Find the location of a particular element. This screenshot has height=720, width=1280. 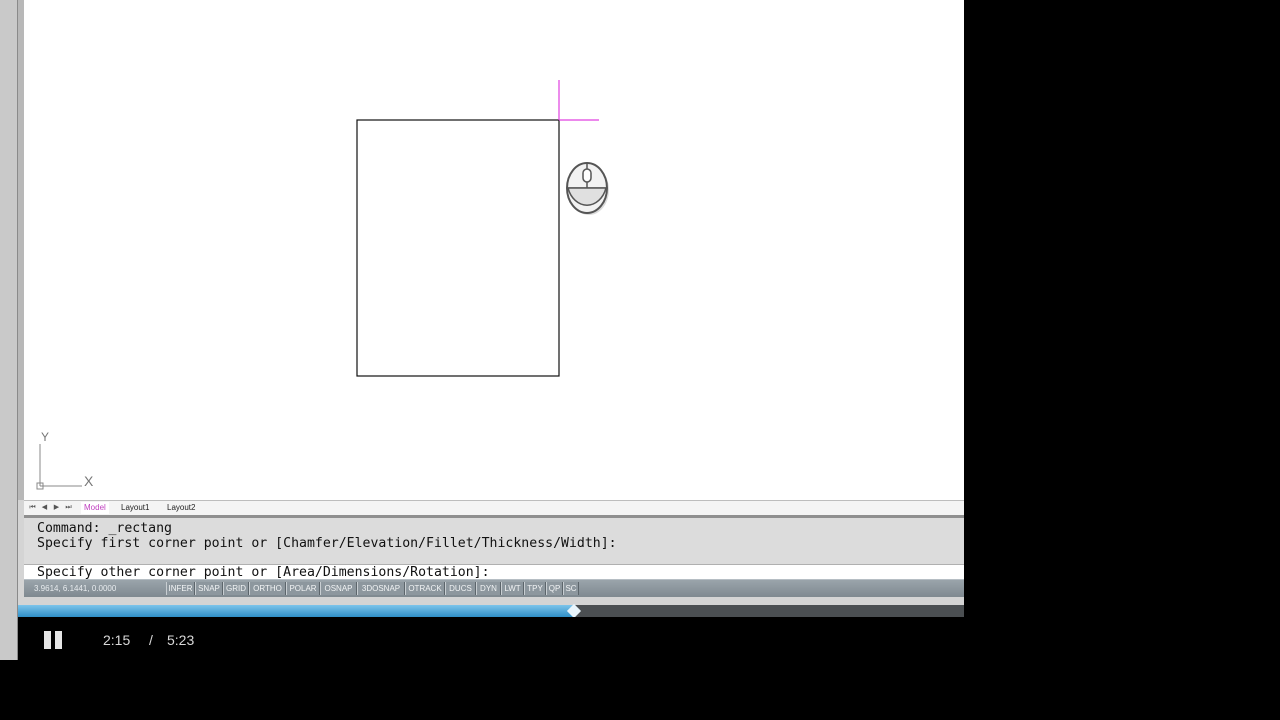

toggle-lwt: LWT is located at coordinates (512, 588).